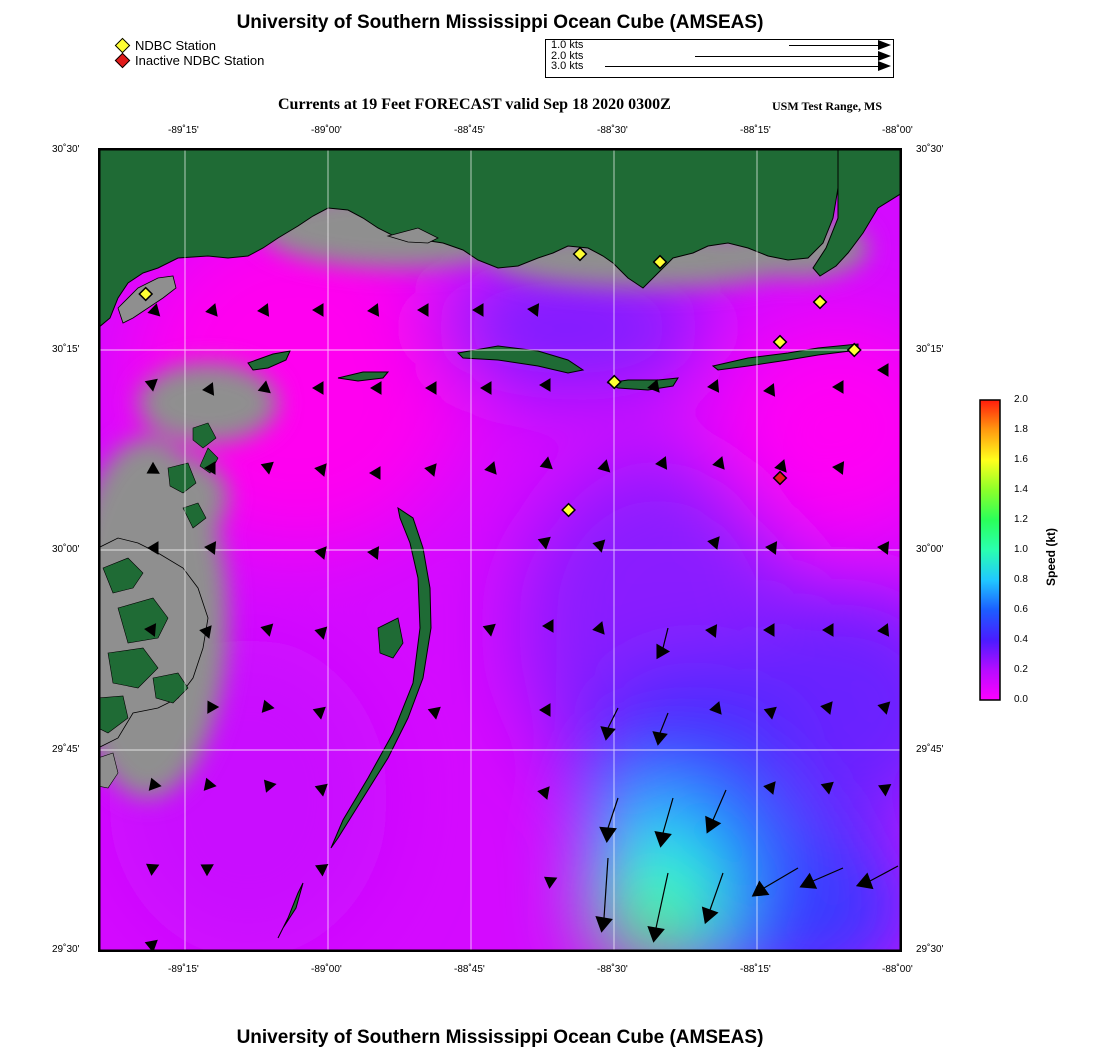 This screenshot has height=1050, width=1100. I want to click on left-lat-tick: 29˚45', so click(66, 749).